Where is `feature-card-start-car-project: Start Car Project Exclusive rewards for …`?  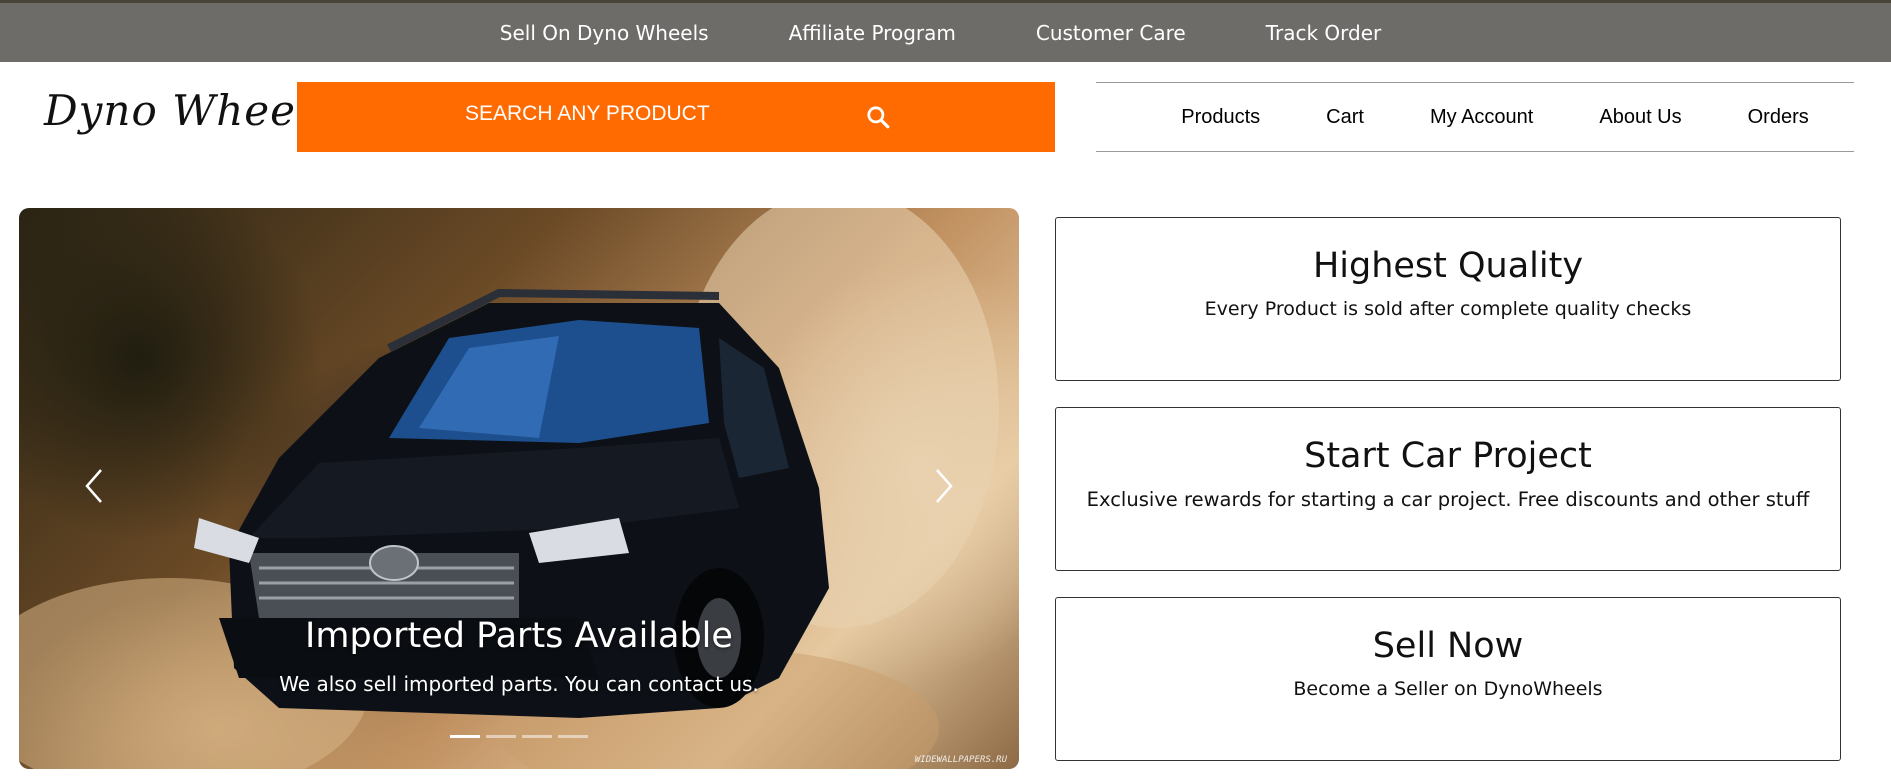 feature-card-start-car-project: Start Car Project Exclusive rewards for … is located at coordinates (1448, 489).